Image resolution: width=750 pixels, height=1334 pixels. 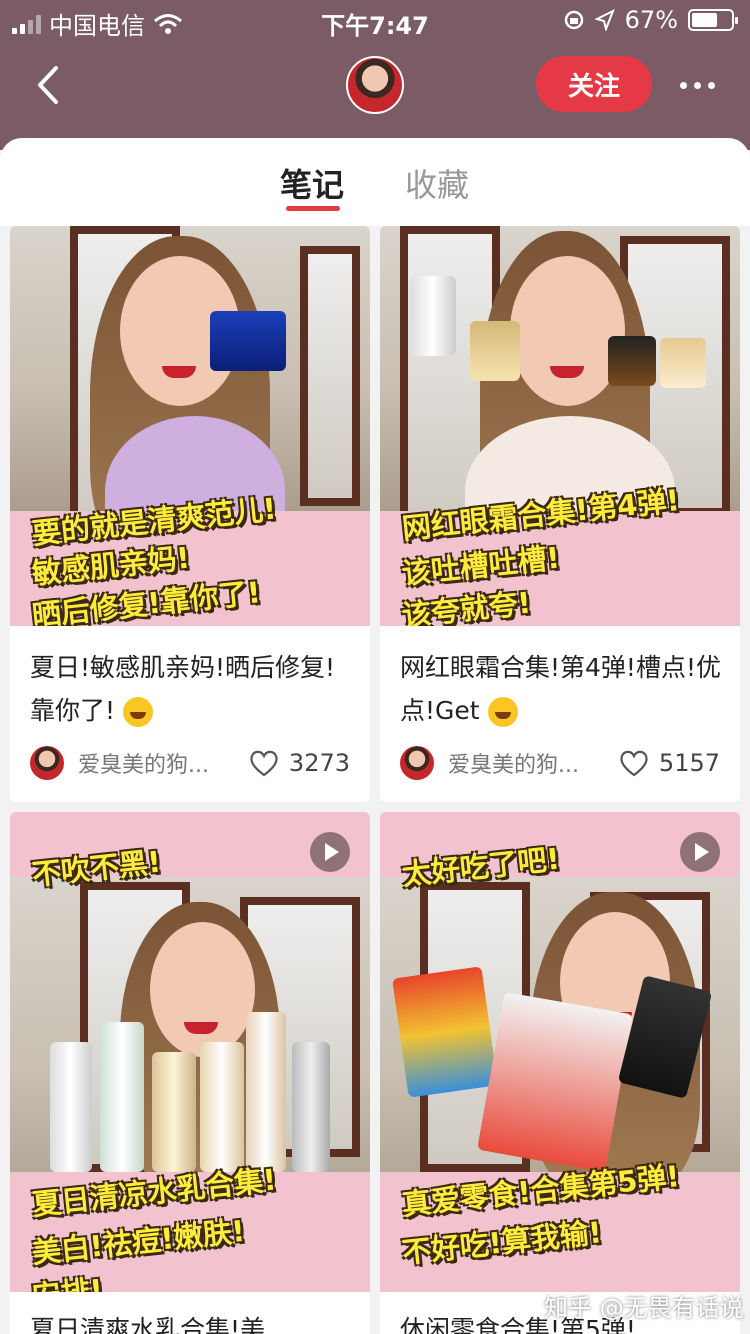 I want to click on more-icon, so click(x=697, y=85).